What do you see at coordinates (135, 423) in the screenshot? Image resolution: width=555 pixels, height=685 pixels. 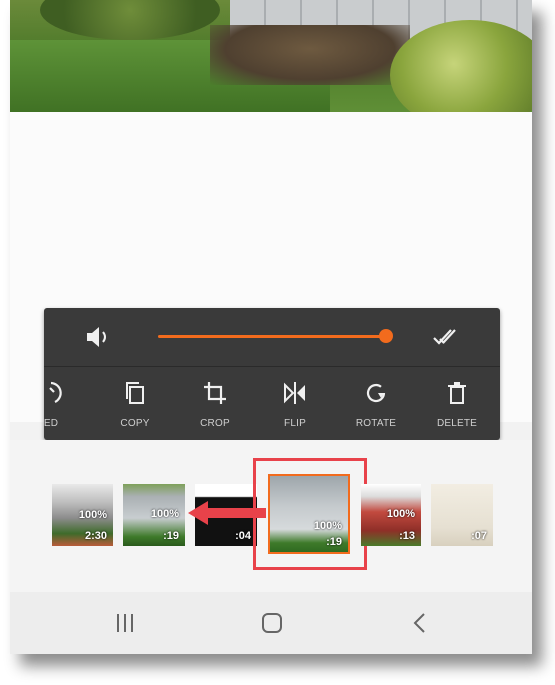 I see `tool-label: COPY` at bounding box center [135, 423].